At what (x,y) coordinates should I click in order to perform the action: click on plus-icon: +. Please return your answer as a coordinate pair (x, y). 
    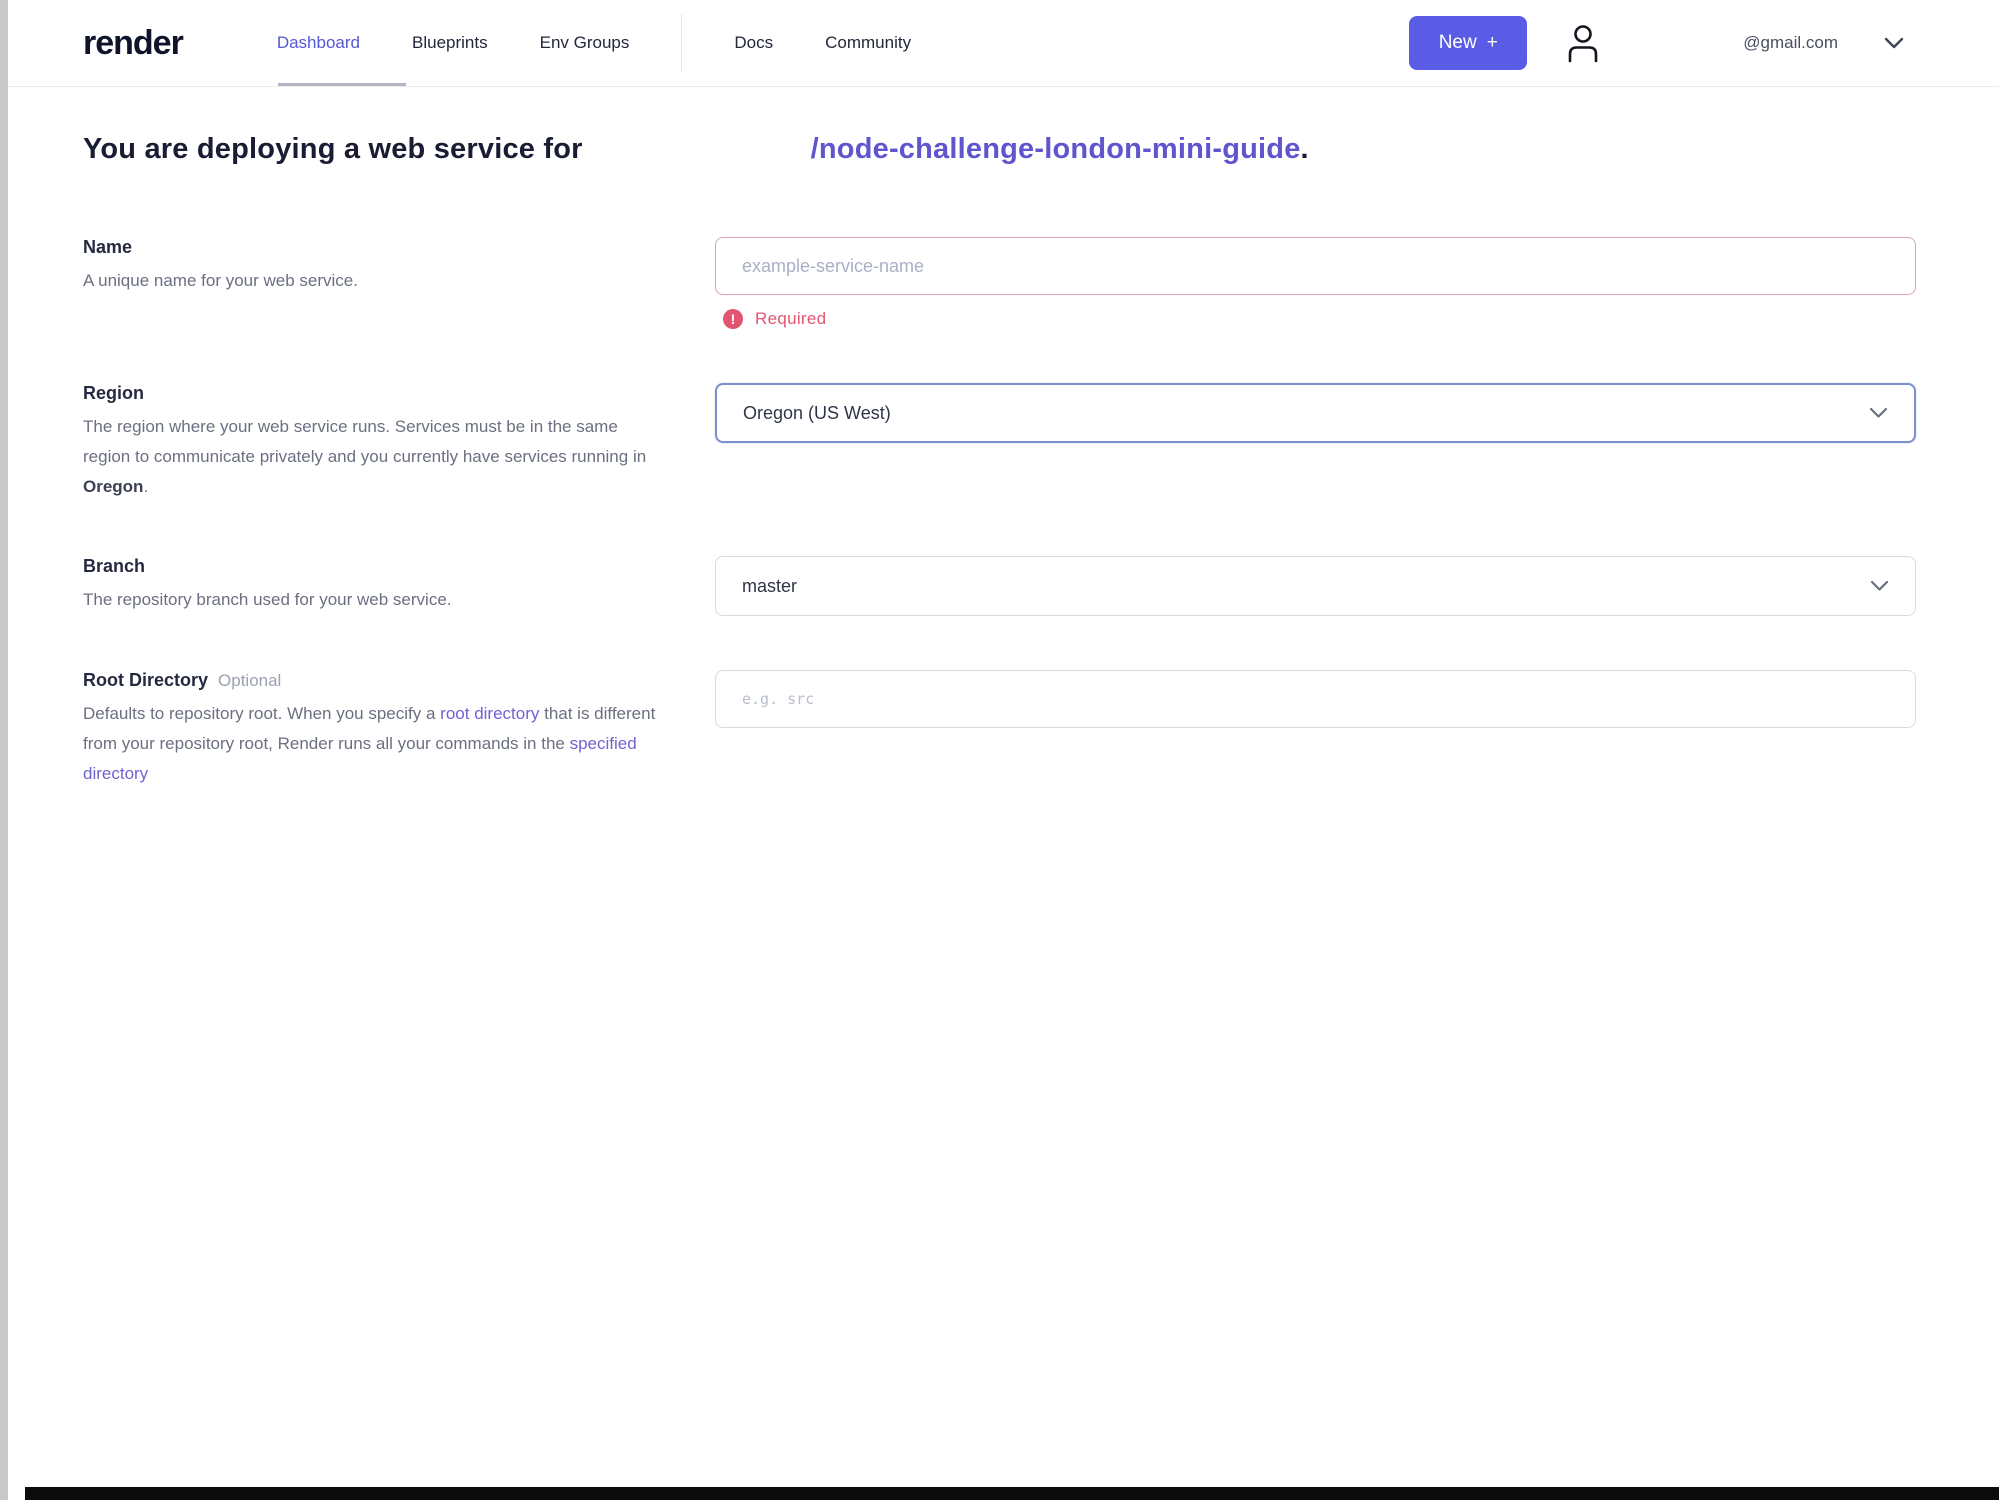
    Looking at the image, I should click on (1492, 42).